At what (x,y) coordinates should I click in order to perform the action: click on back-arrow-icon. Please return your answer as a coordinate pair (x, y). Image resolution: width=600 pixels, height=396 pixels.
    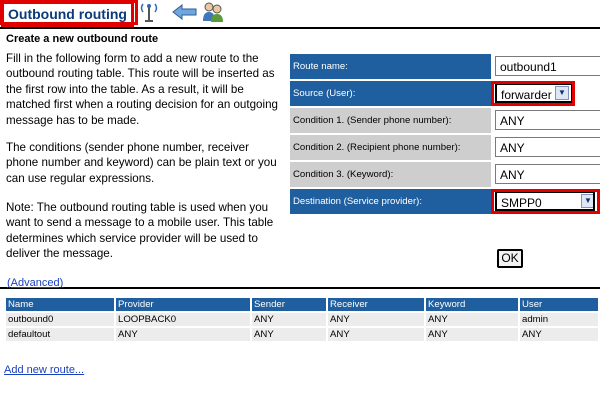
    Looking at the image, I should click on (185, 14).